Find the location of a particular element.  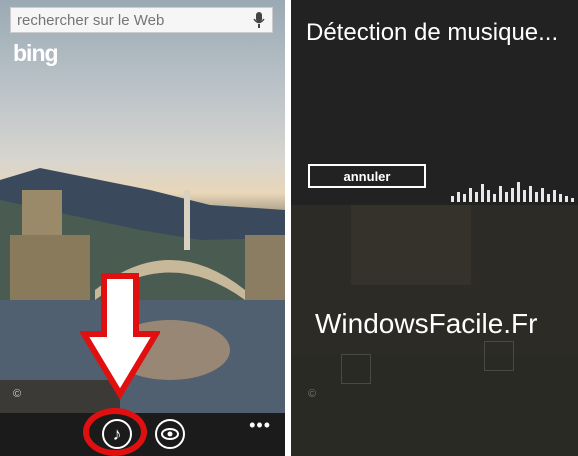

arrow-down-annotation-icon is located at coordinates (120, 336).